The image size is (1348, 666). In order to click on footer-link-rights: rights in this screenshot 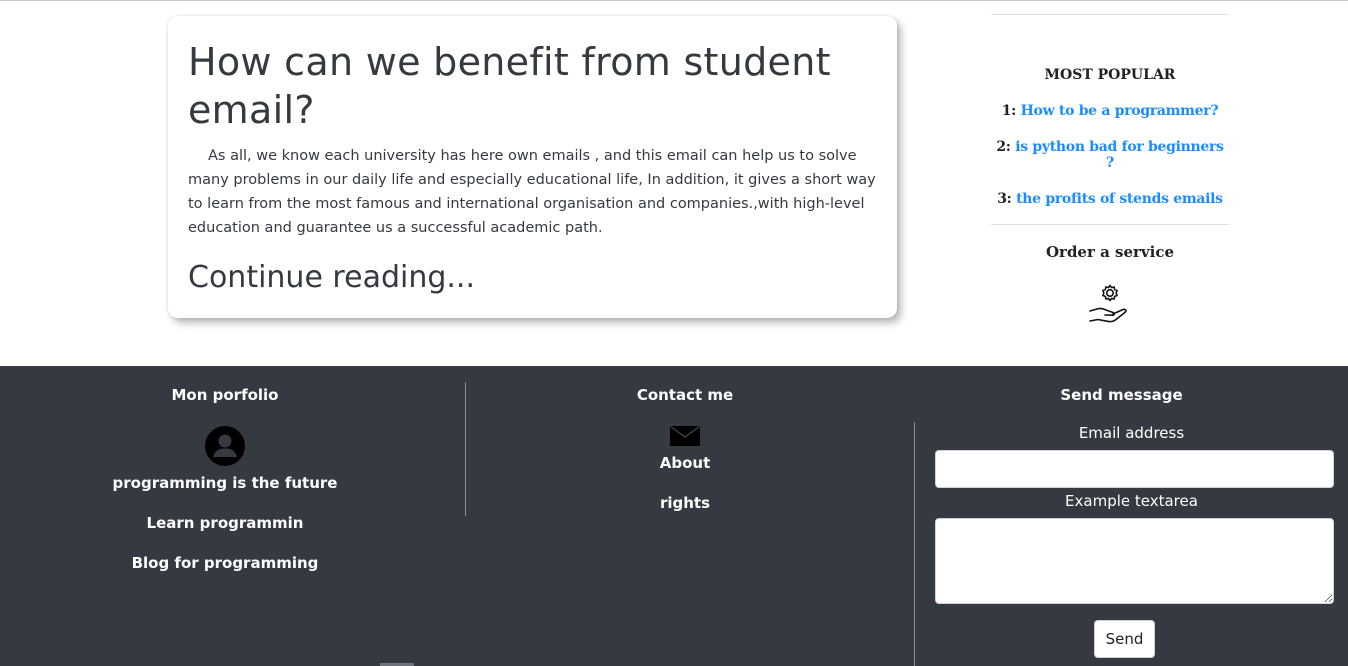, I will do `click(685, 503)`.